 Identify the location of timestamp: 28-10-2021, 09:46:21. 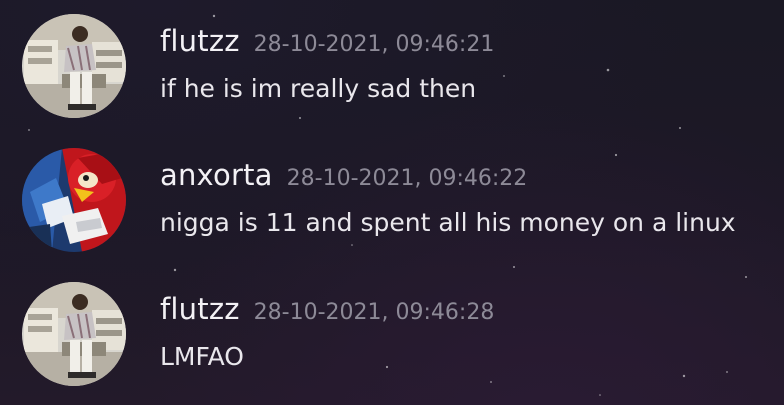
(374, 44).